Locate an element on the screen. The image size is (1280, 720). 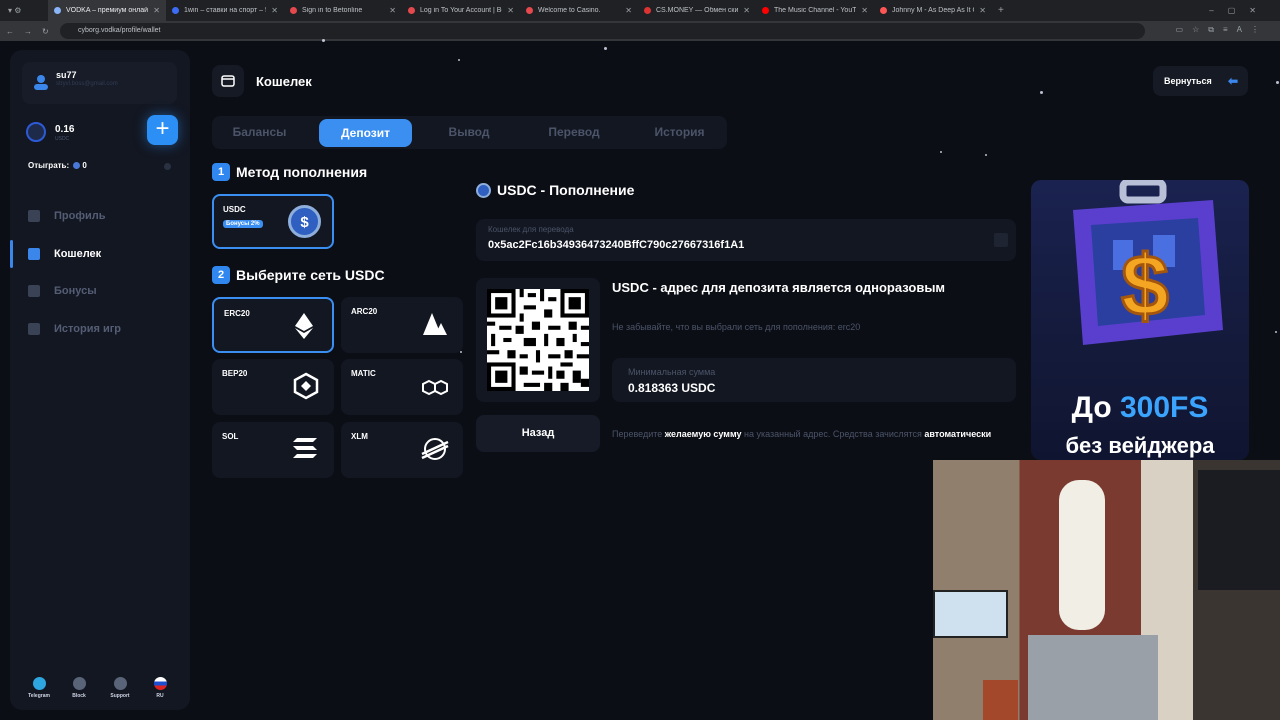
new-tab-icon: + is located at coordinates (998, 10).